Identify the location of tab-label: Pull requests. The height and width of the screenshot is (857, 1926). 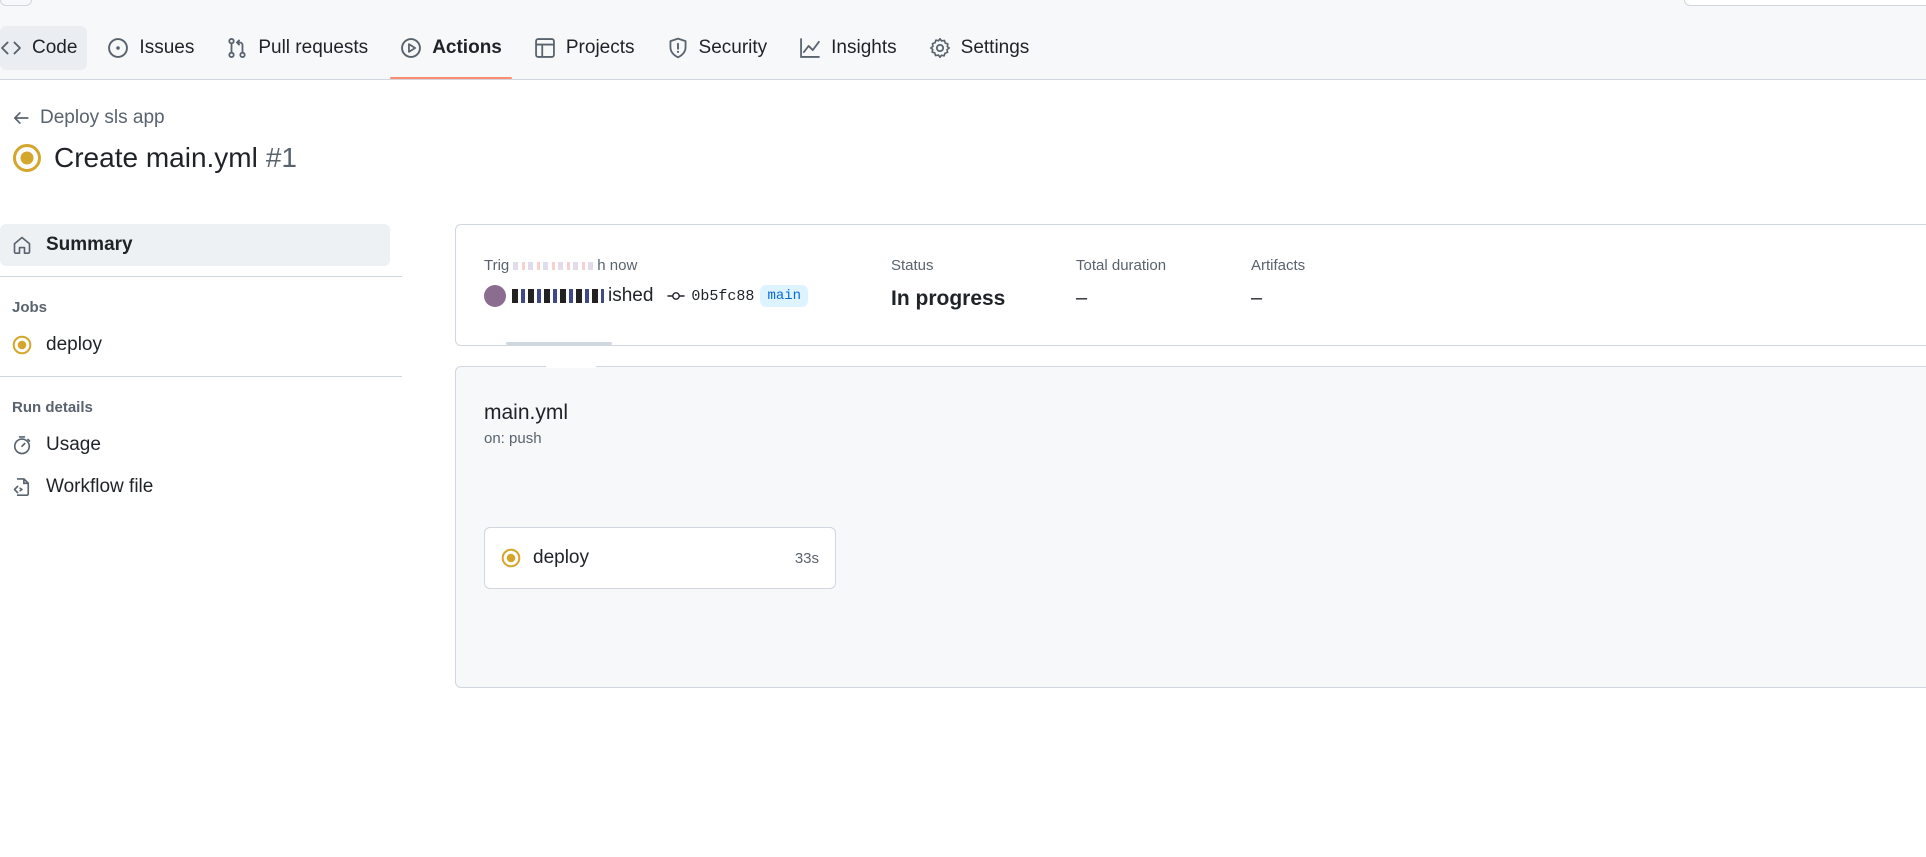
(313, 47).